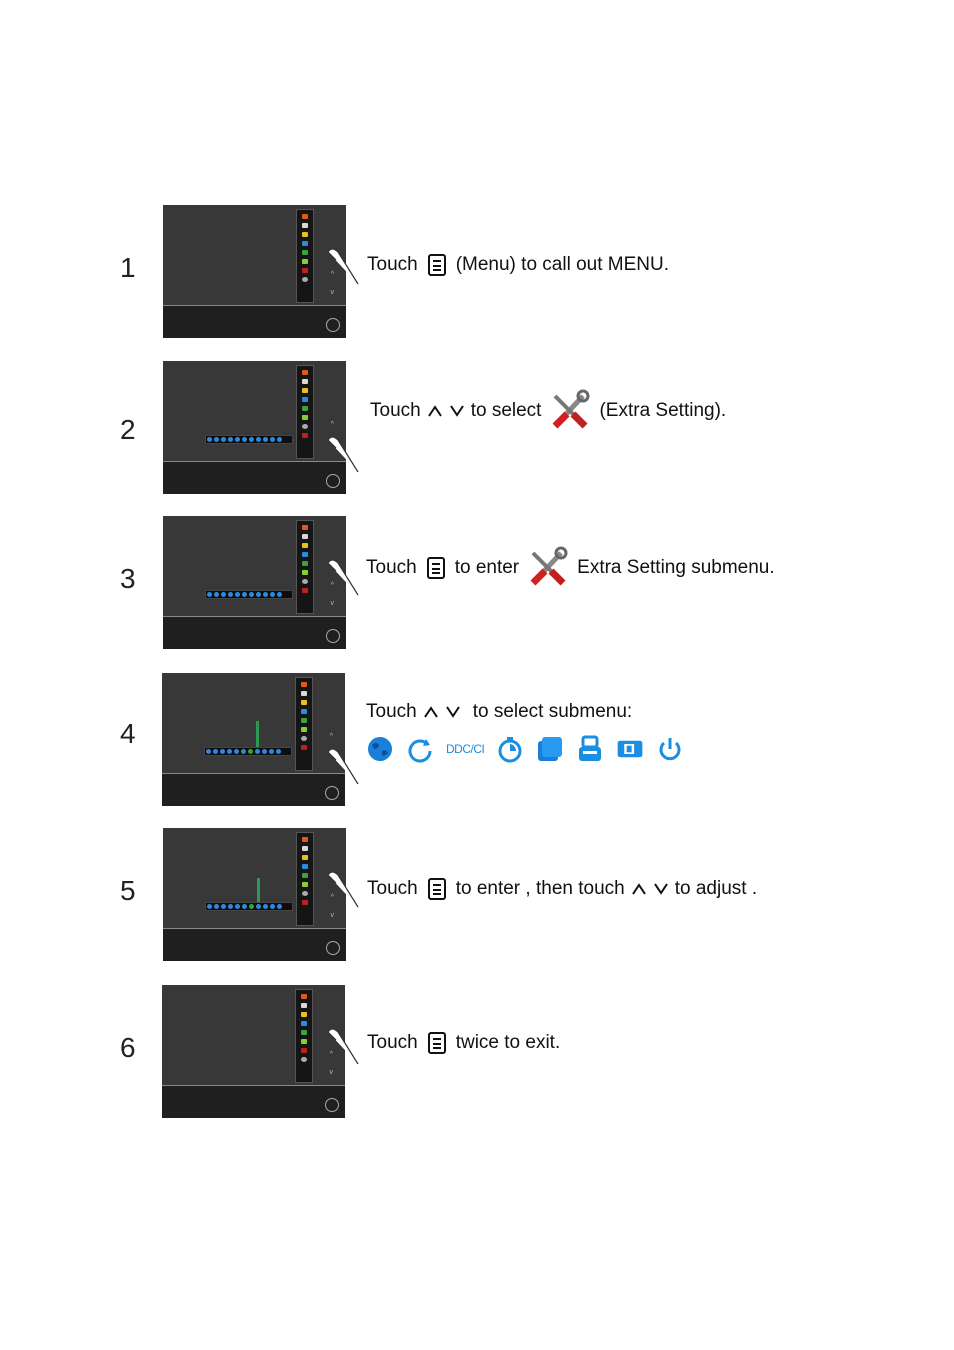 The image size is (954, 1350). I want to click on ddc-ci-icon: DDC/CI, so click(465, 749).